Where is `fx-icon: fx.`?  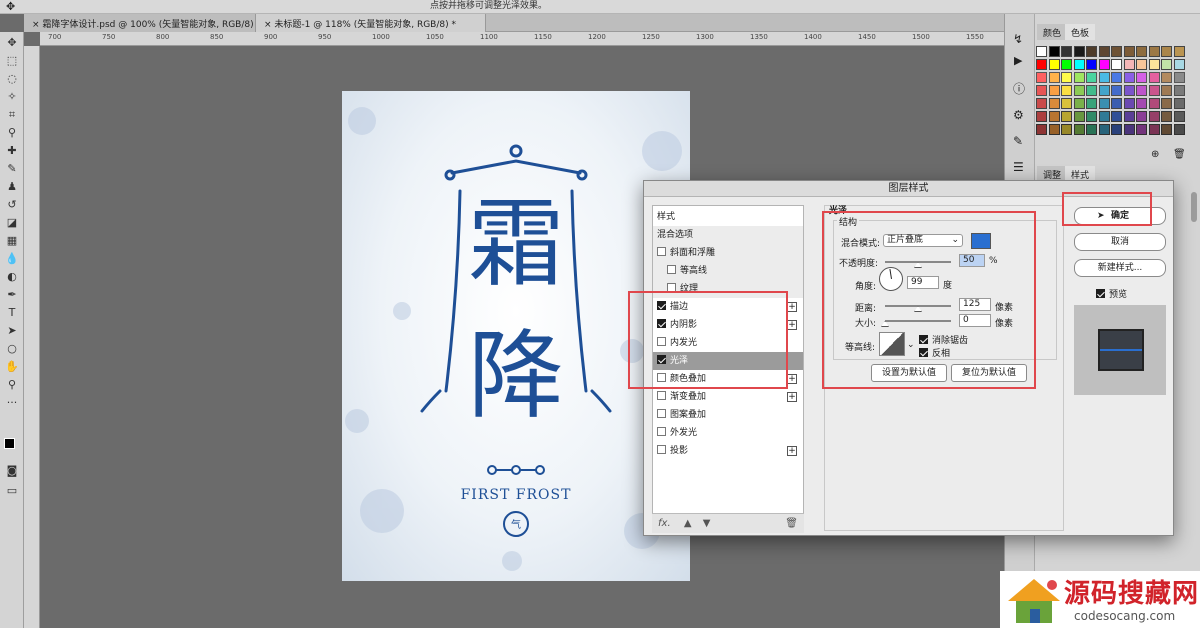
fx-icon: fx. is located at coordinates (664, 523).